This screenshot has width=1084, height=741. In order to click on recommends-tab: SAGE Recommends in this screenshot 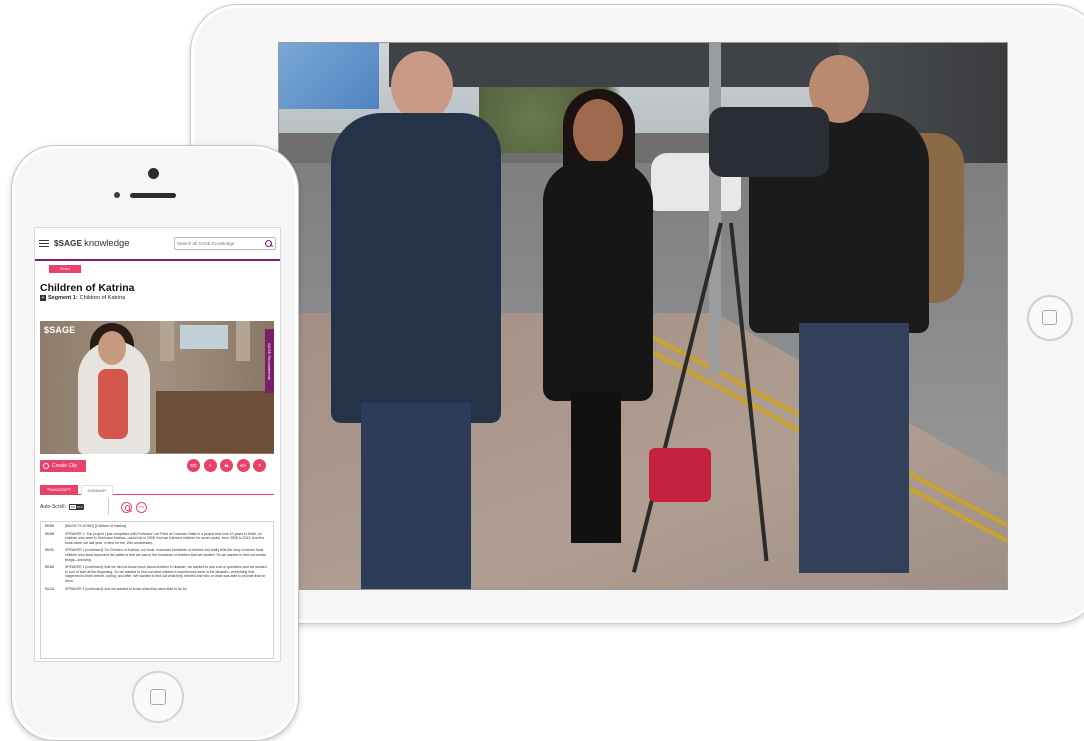, I will do `click(269, 361)`.